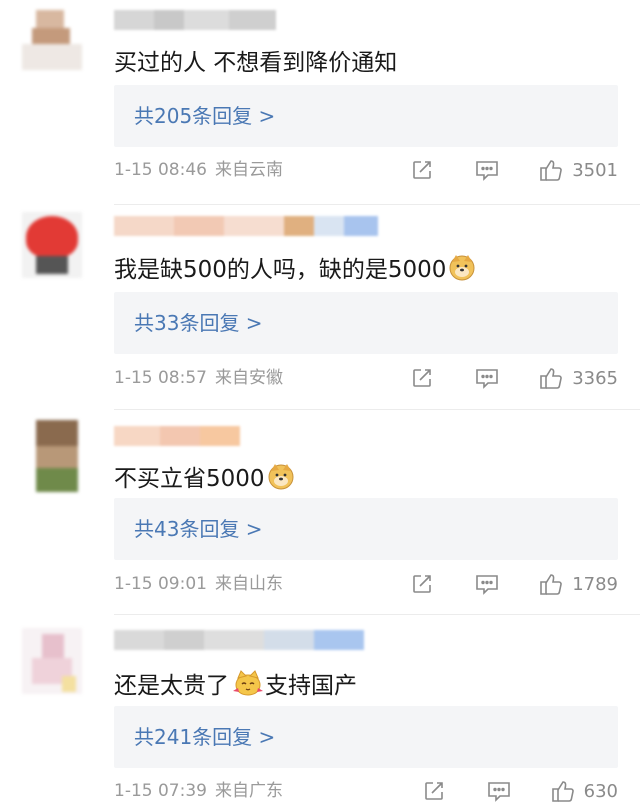 Image resolution: width=640 pixels, height=811 pixels. I want to click on reply-box: 共33条回复 >, so click(366, 323).